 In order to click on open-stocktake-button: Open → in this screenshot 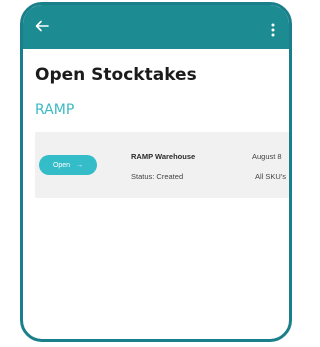, I will do `click(68, 165)`.